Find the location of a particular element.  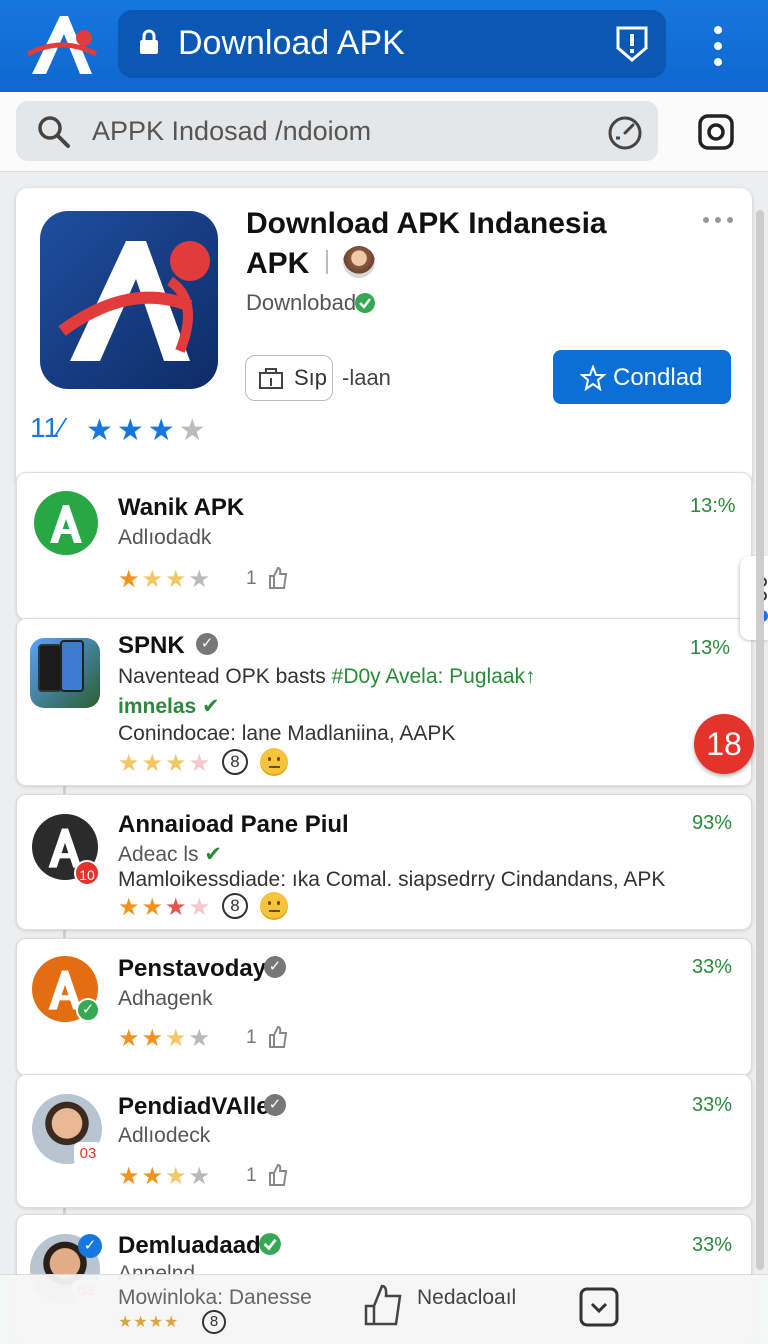

app-avatar is located at coordinates (66, 523).